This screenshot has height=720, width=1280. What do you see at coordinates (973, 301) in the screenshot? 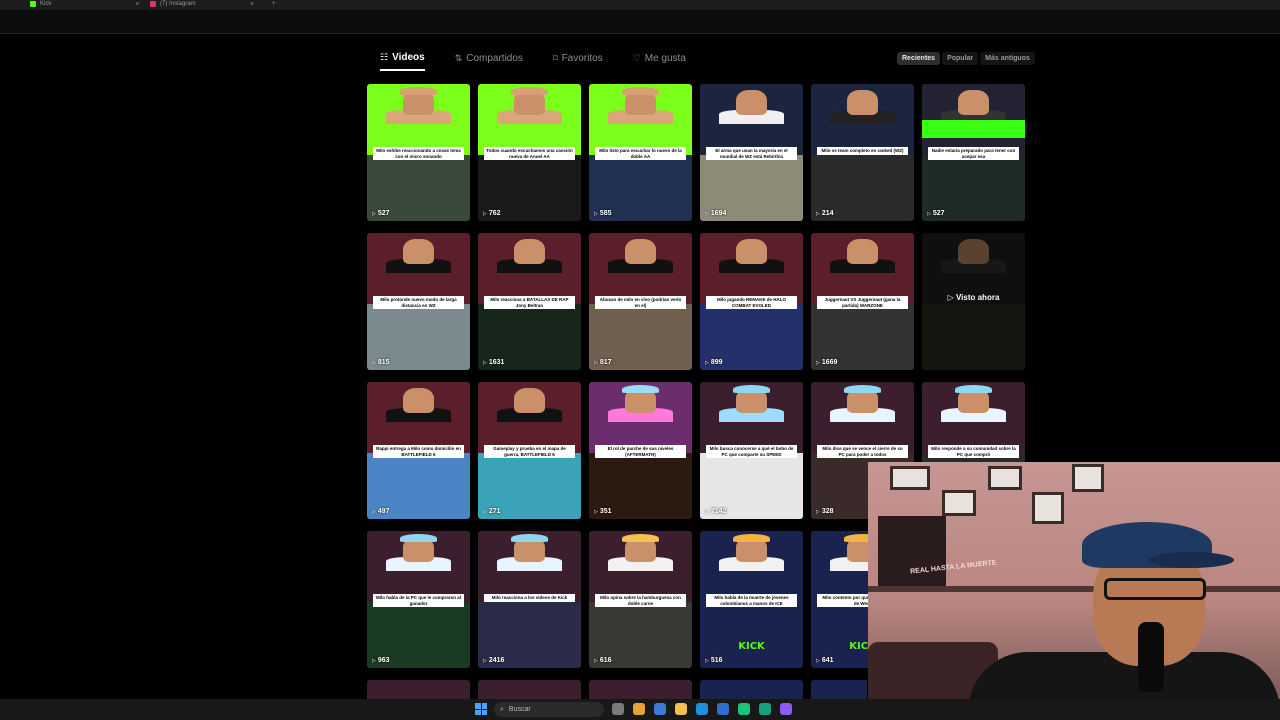
I see `video-tile: ▷ Visto ahora` at bounding box center [973, 301].